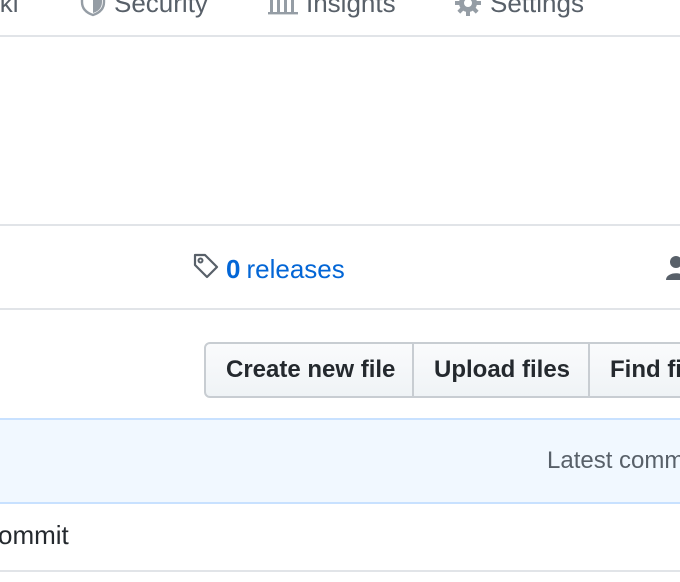 The height and width of the screenshot is (582, 680). Describe the element at coordinates (34, 535) in the screenshot. I see `file-row-commit-message: ommit` at that location.